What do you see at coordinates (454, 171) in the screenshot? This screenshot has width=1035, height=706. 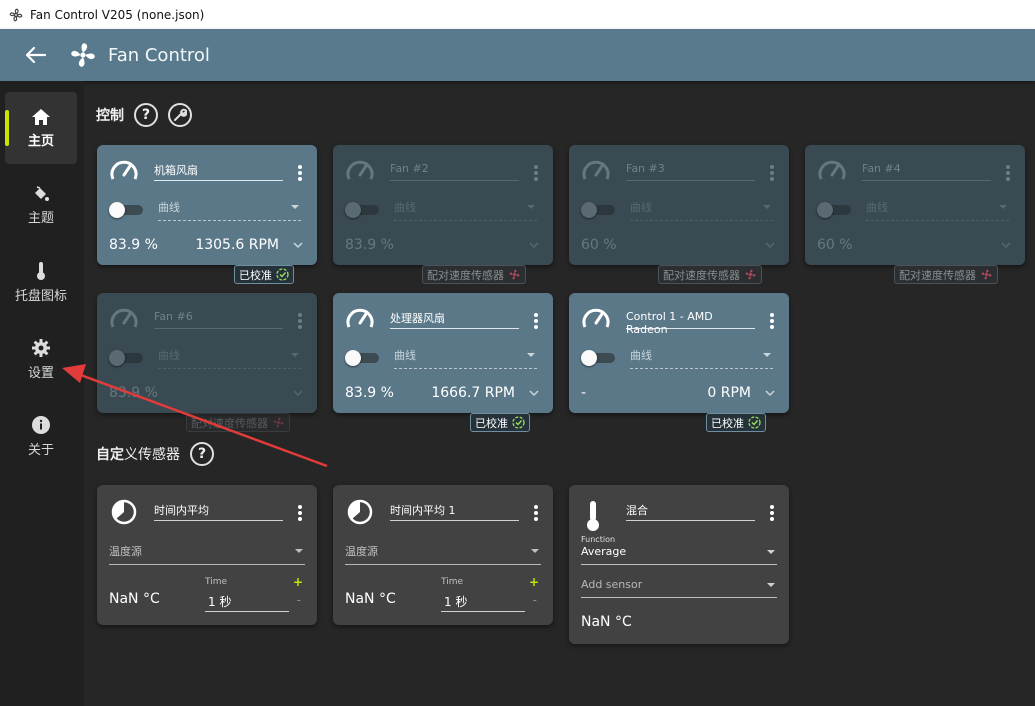 I see `control-name-field: Fan #2` at bounding box center [454, 171].